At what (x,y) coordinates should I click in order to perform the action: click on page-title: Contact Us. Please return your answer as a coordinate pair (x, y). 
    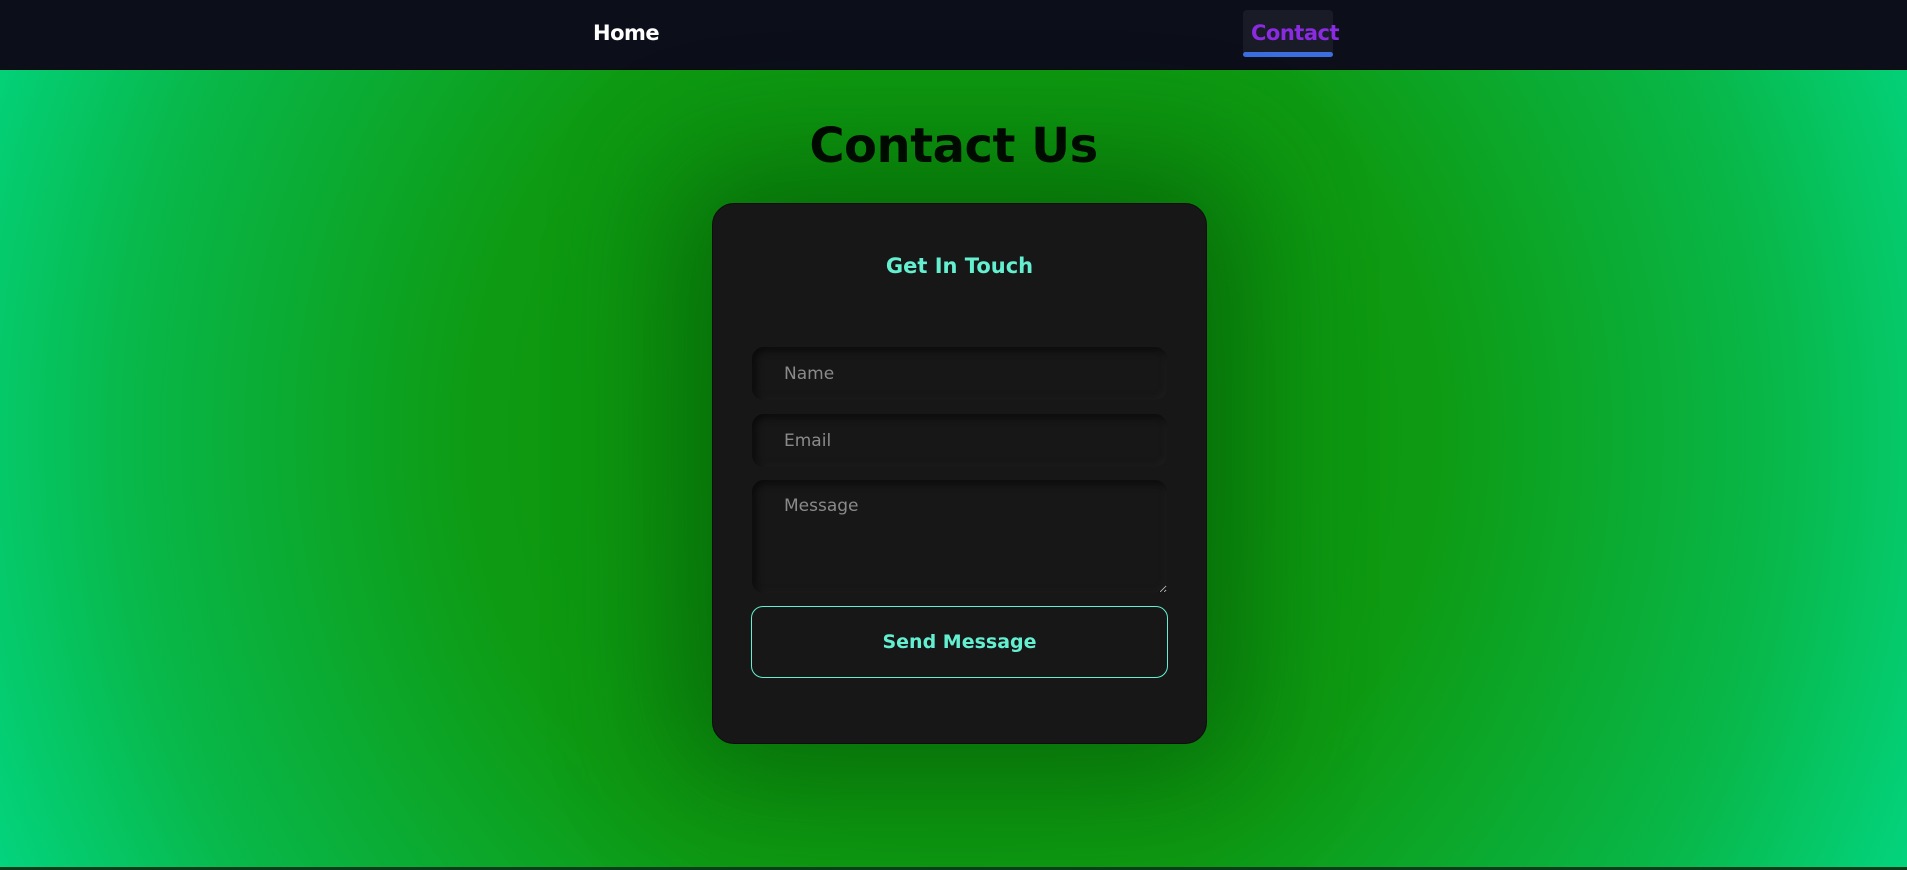
    Looking at the image, I should click on (953, 146).